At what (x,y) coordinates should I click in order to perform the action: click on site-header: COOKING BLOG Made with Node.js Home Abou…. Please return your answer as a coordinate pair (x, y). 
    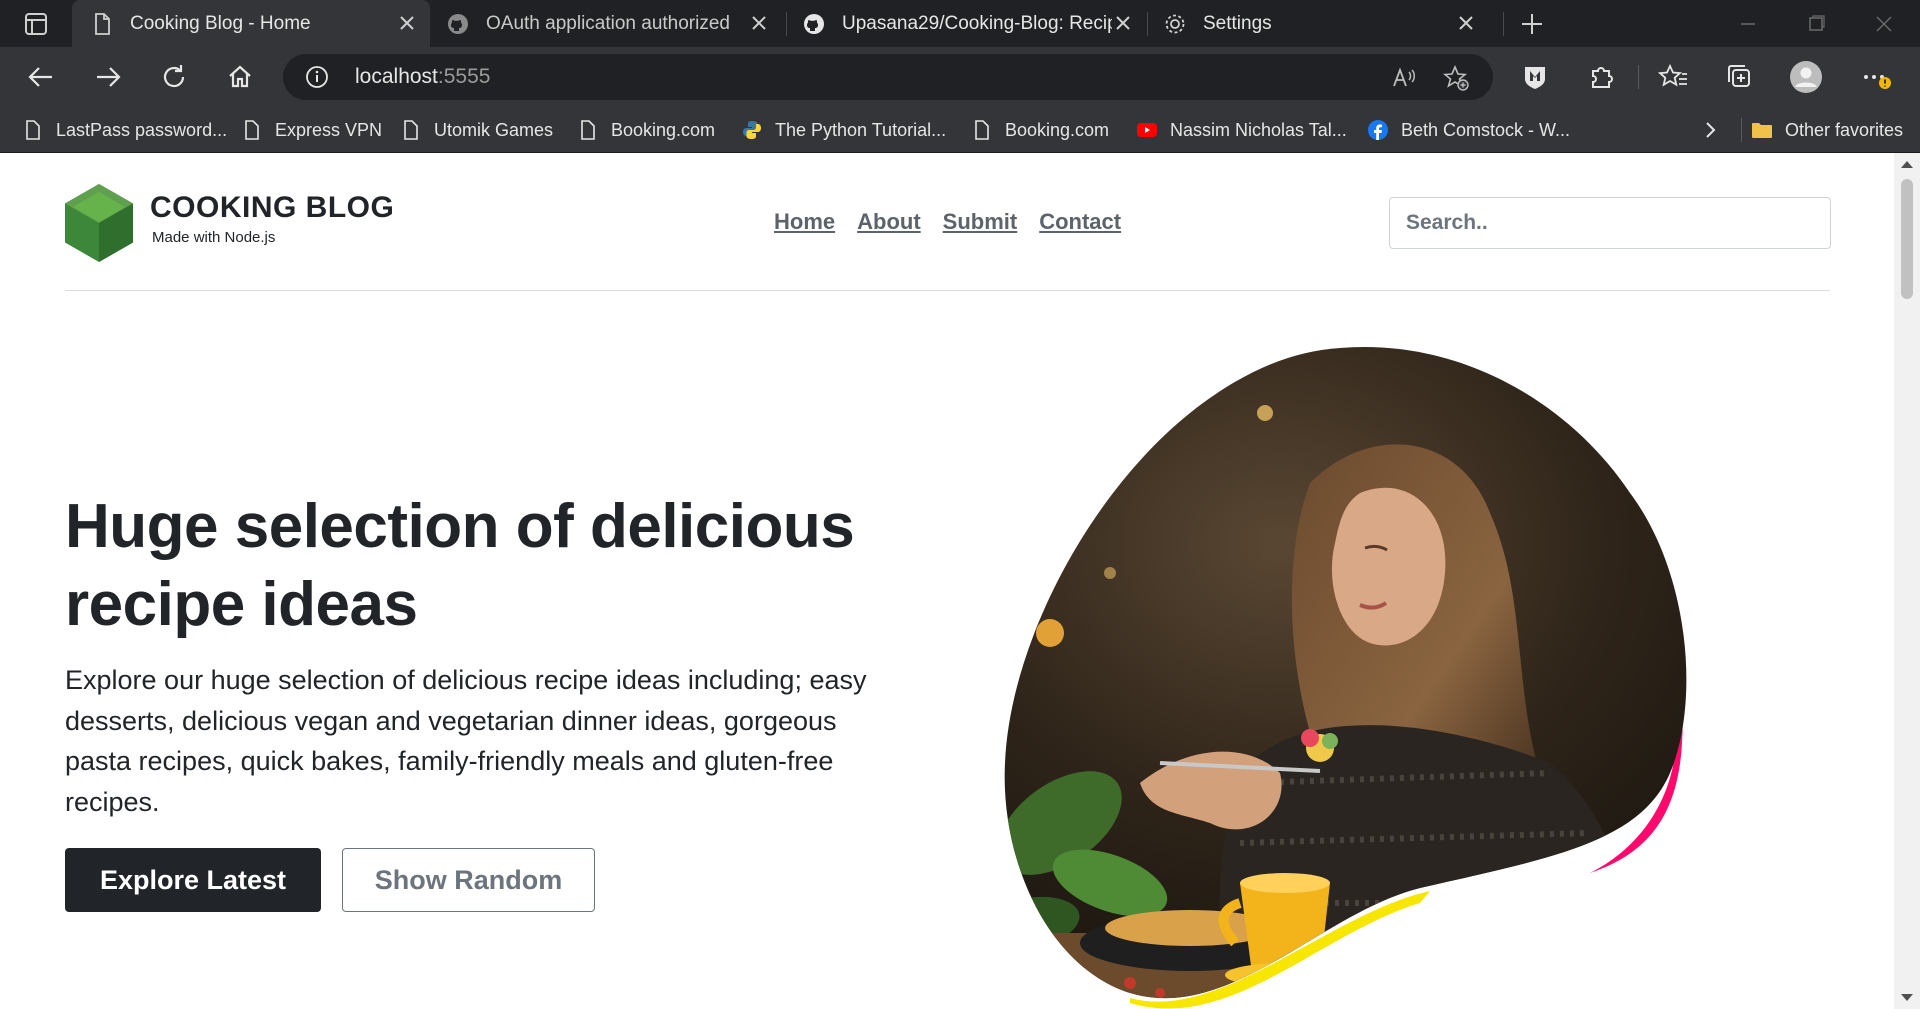
    Looking at the image, I should click on (948, 222).